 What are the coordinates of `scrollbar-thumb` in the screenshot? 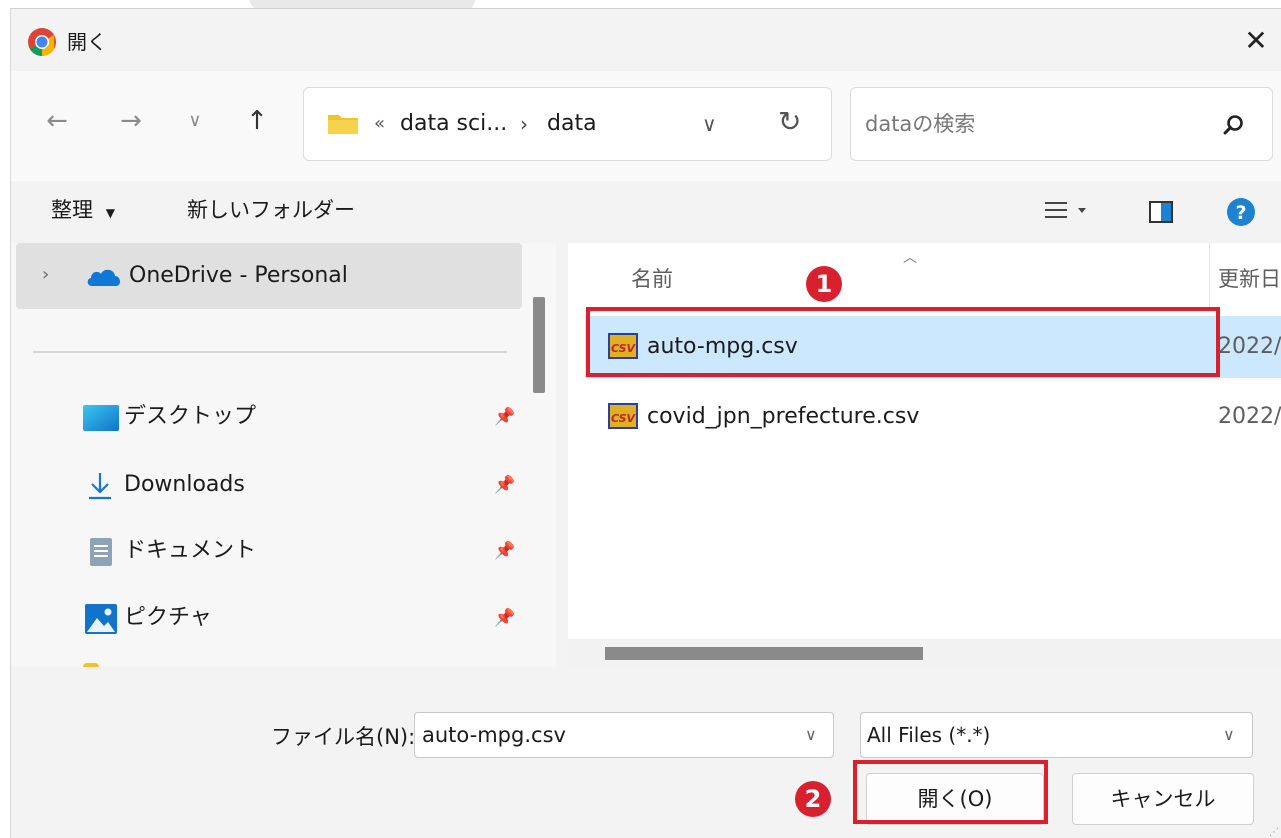 It's located at (764, 653).